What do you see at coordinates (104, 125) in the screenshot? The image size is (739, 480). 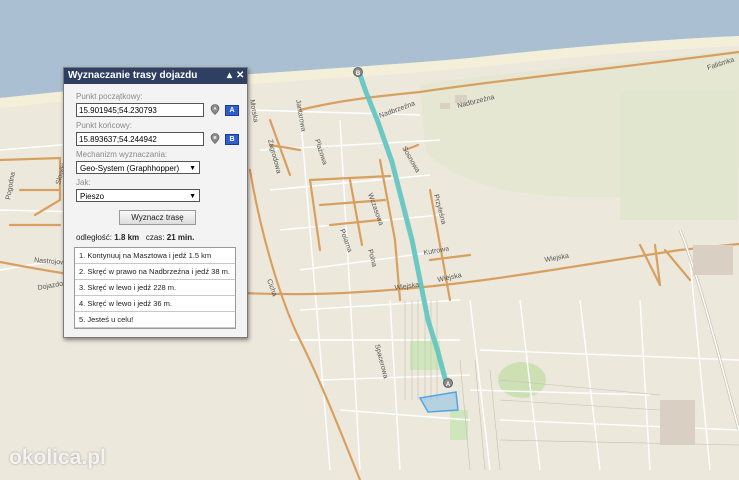 I see `end-point-label: Punkt końcowy:` at bounding box center [104, 125].